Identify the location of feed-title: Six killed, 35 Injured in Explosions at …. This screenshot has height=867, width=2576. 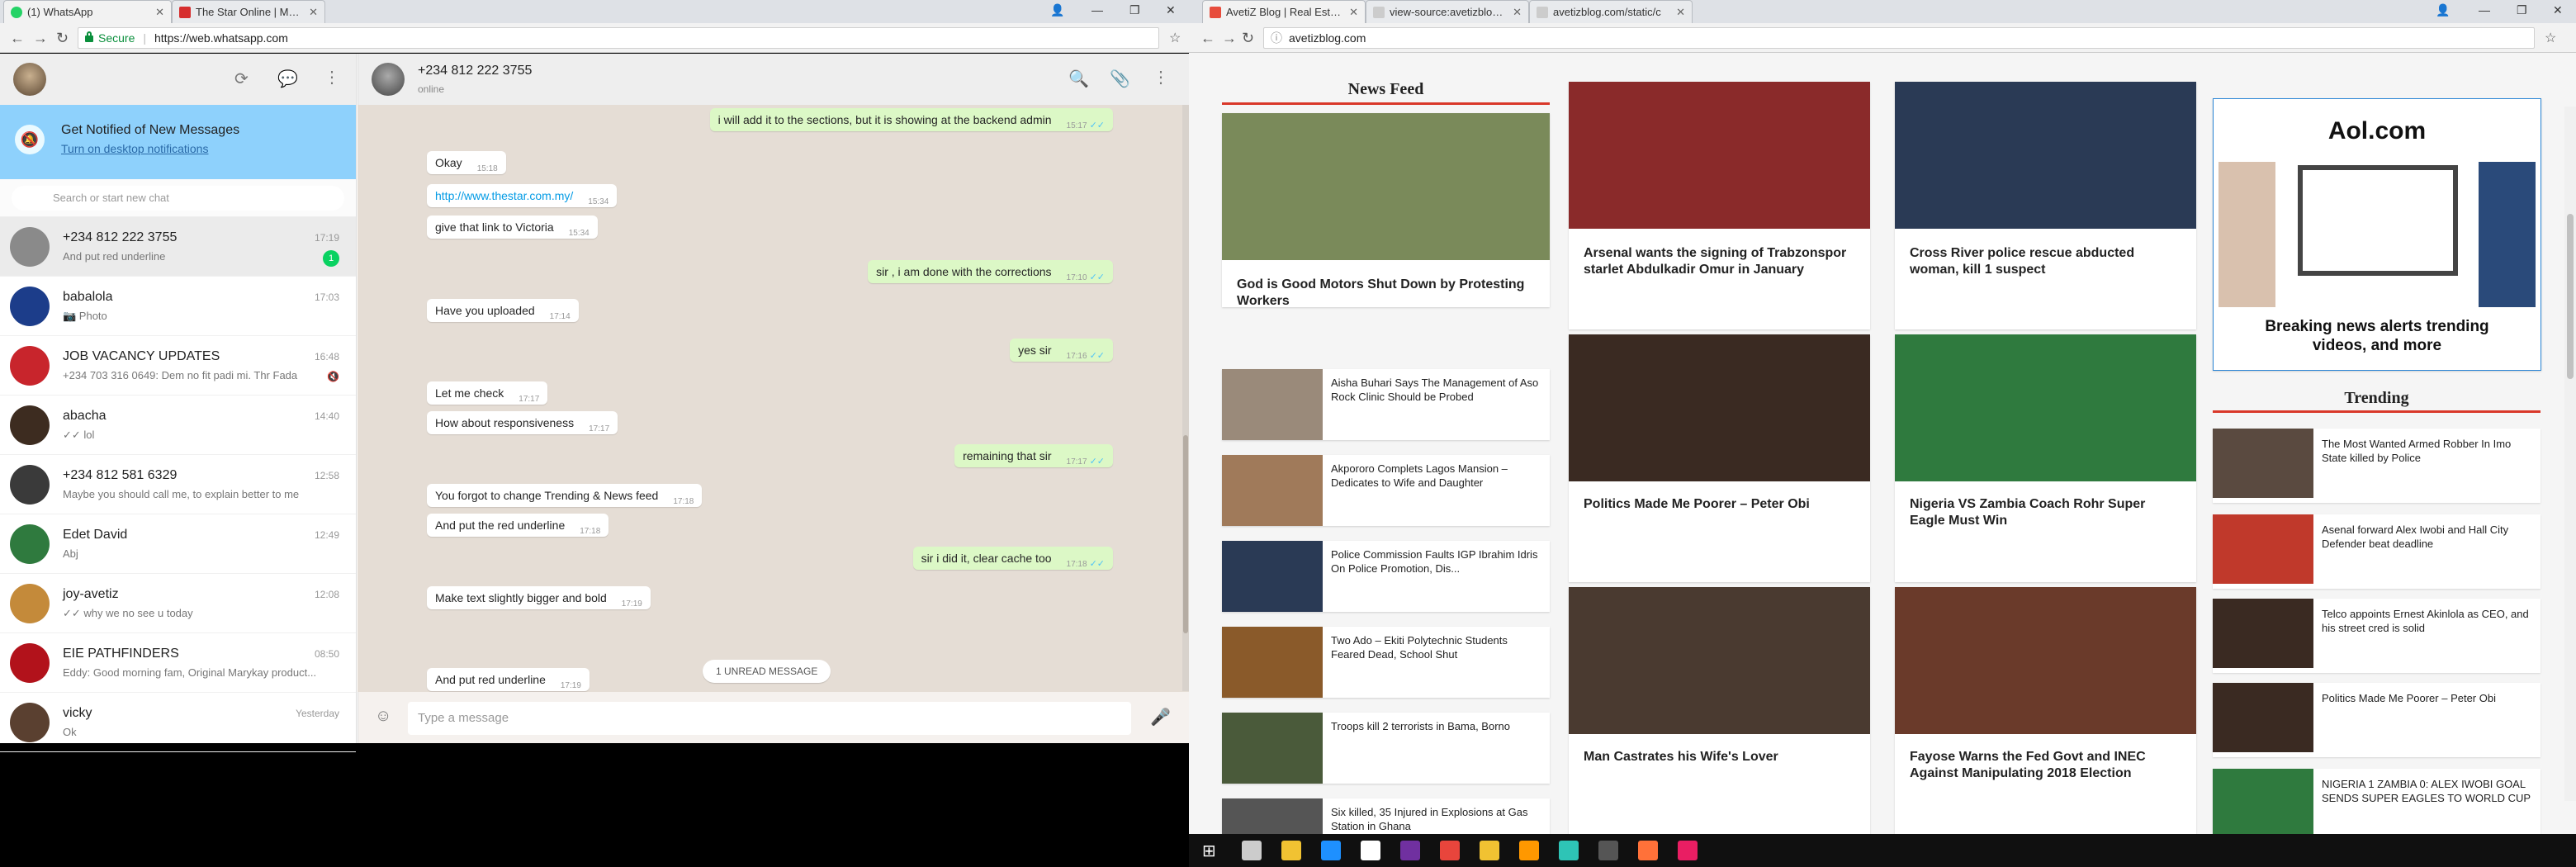
(1436, 819).